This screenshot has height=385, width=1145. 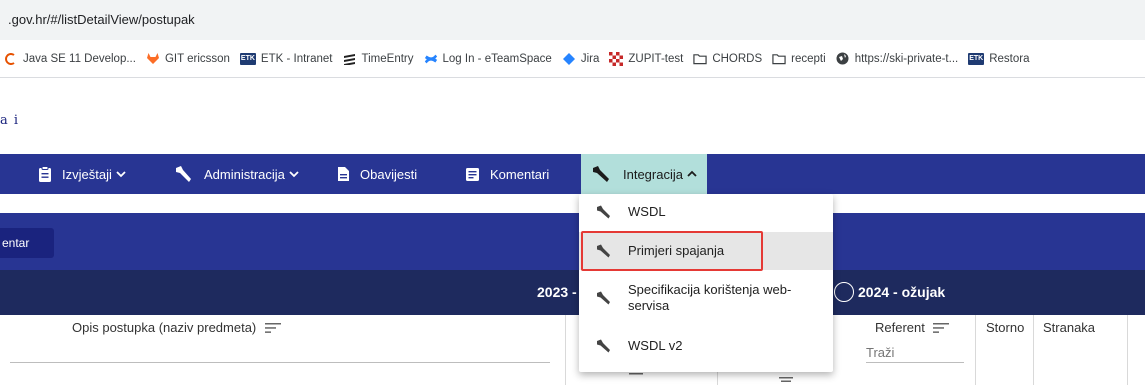 I want to click on confluence-icon, so click(x=431, y=59).